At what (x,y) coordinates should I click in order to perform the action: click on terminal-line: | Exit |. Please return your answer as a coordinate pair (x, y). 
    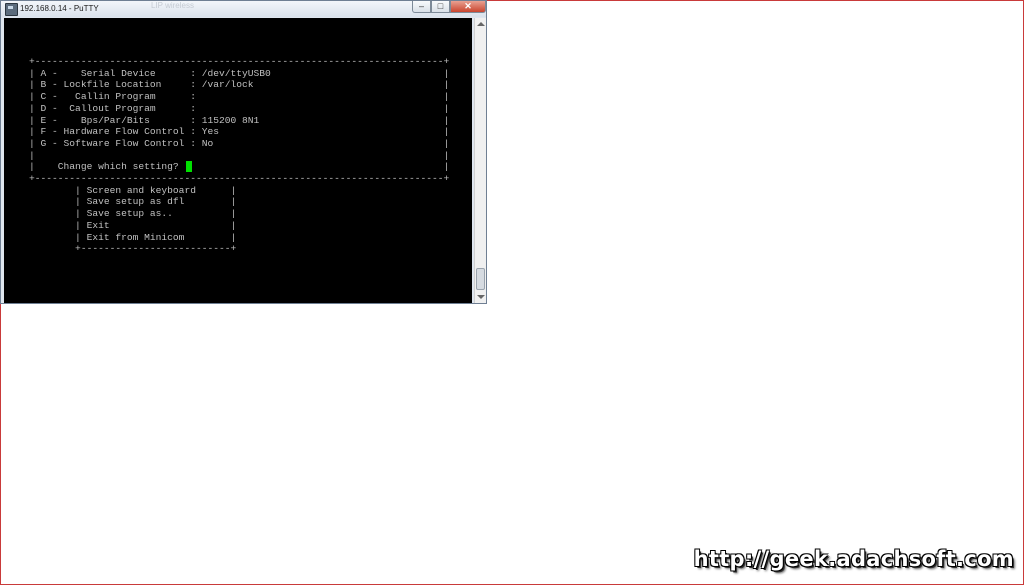
    Looking at the image, I should click on (133, 225).